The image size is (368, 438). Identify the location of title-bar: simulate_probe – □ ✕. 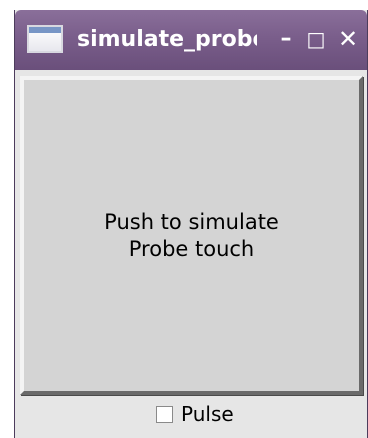
(191, 40).